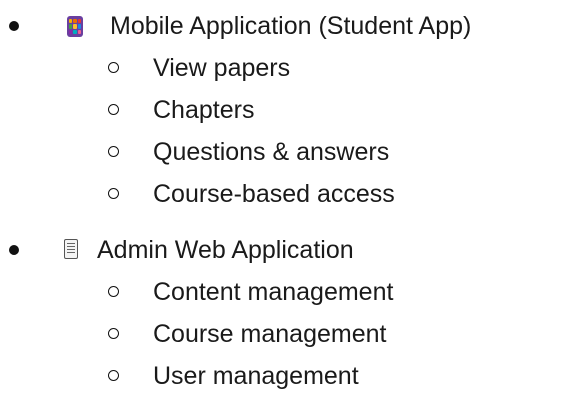 The width and height of the screenshot is (563, 406). Describe the element at coordinates (274, 194) in the screenshot. I see `sub-list-item-label: Course-based access` at that location.